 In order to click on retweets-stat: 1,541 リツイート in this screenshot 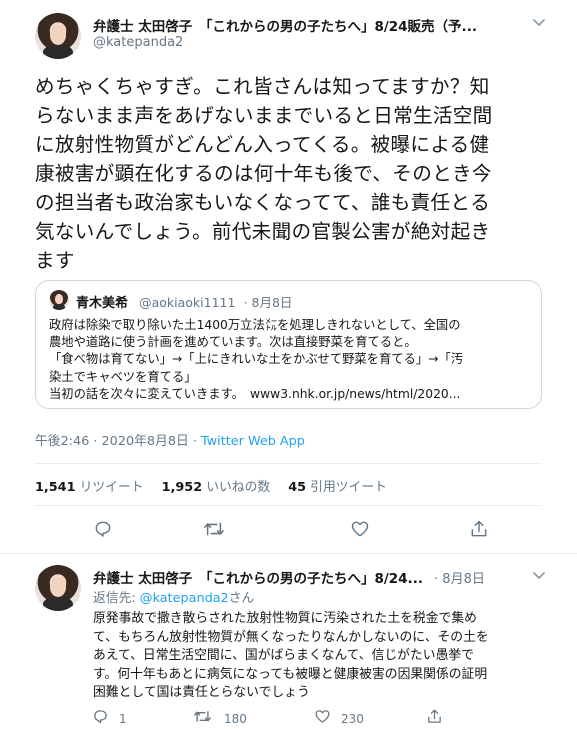, I will do `click(89, 487)`.